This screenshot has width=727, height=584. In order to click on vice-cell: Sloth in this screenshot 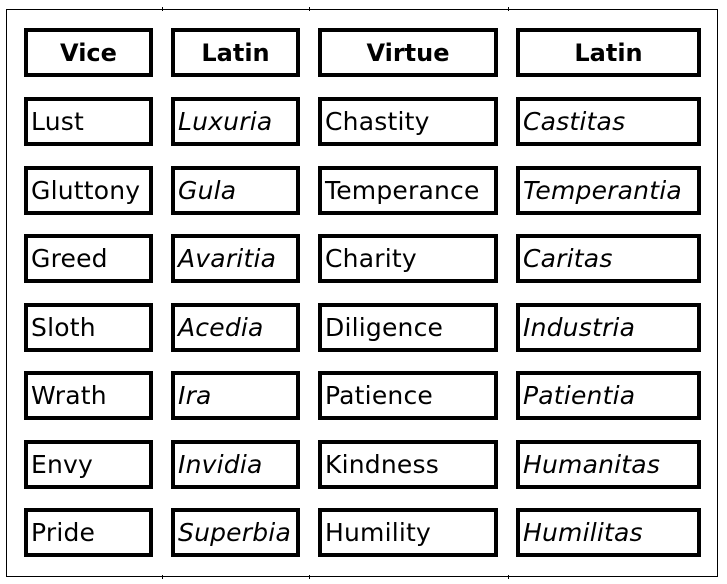, I will do `click(88, 327)`.